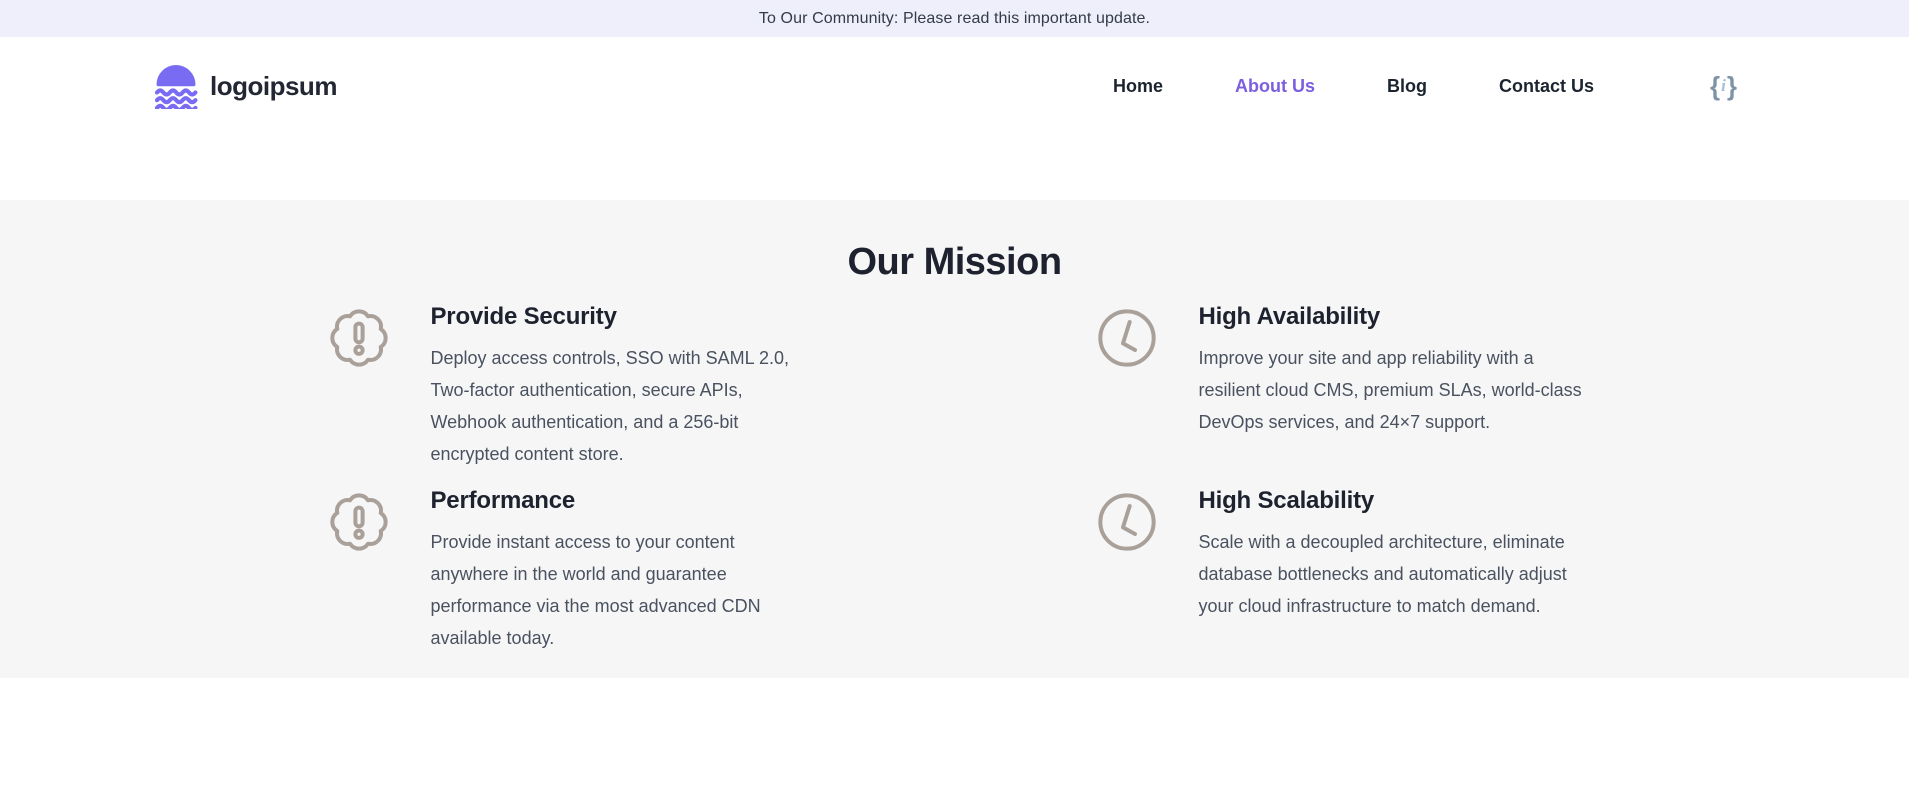 Image resolution: width=1909 pixels, height=795 pixels. What do you see at coordinates (523, 316) in the screenshot?
I see `feature-title: Provide Security` at bounding box center [523, 316].